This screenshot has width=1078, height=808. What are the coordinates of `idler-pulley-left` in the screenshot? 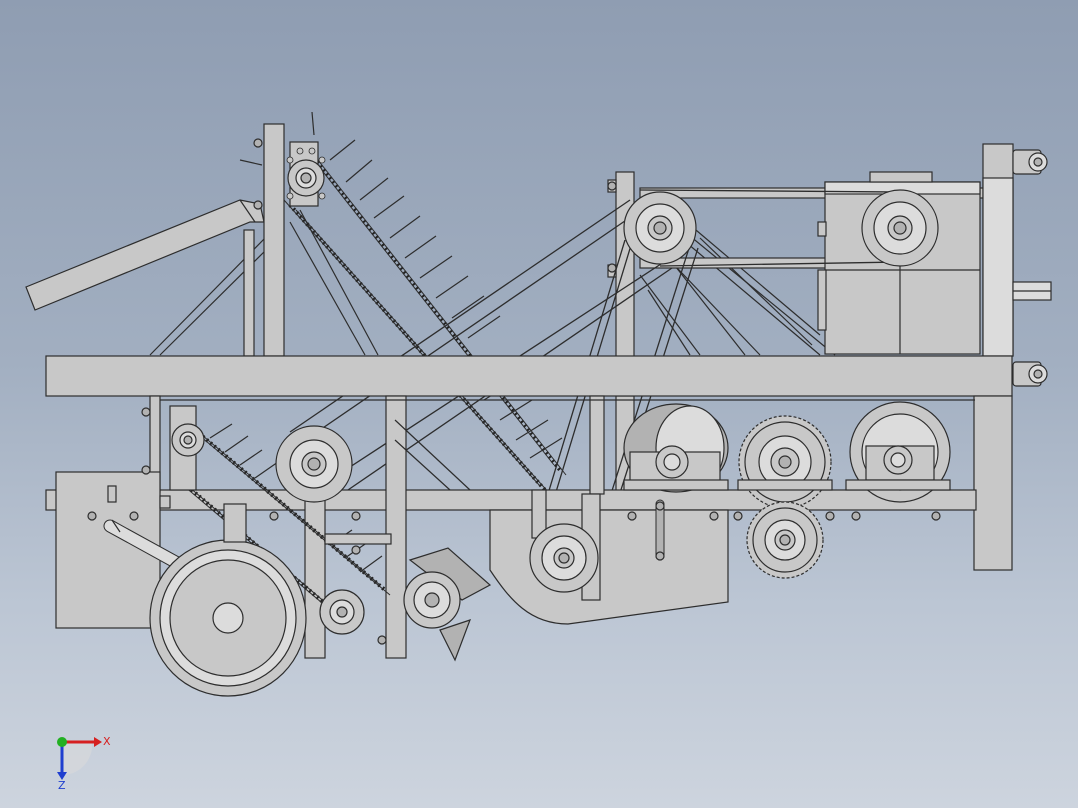 It's located at (314, 464).